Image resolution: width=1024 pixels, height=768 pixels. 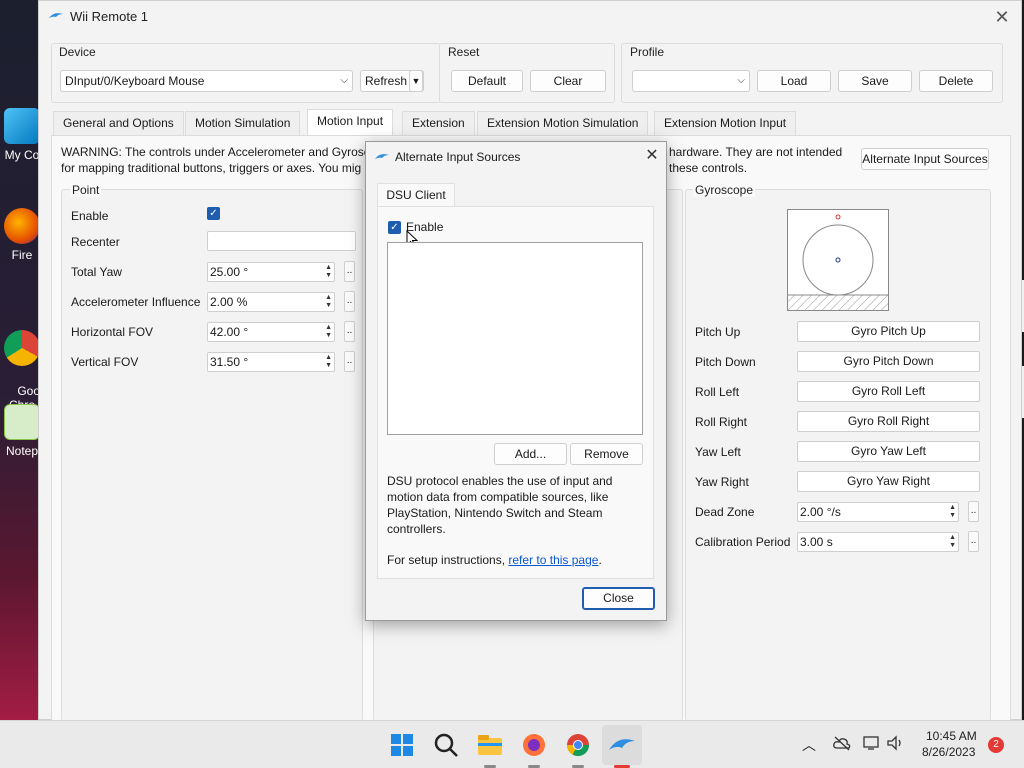 I want to click on device-select: DInput/0/Keyboard Mouse ⌵, so click(x=206, y=81).